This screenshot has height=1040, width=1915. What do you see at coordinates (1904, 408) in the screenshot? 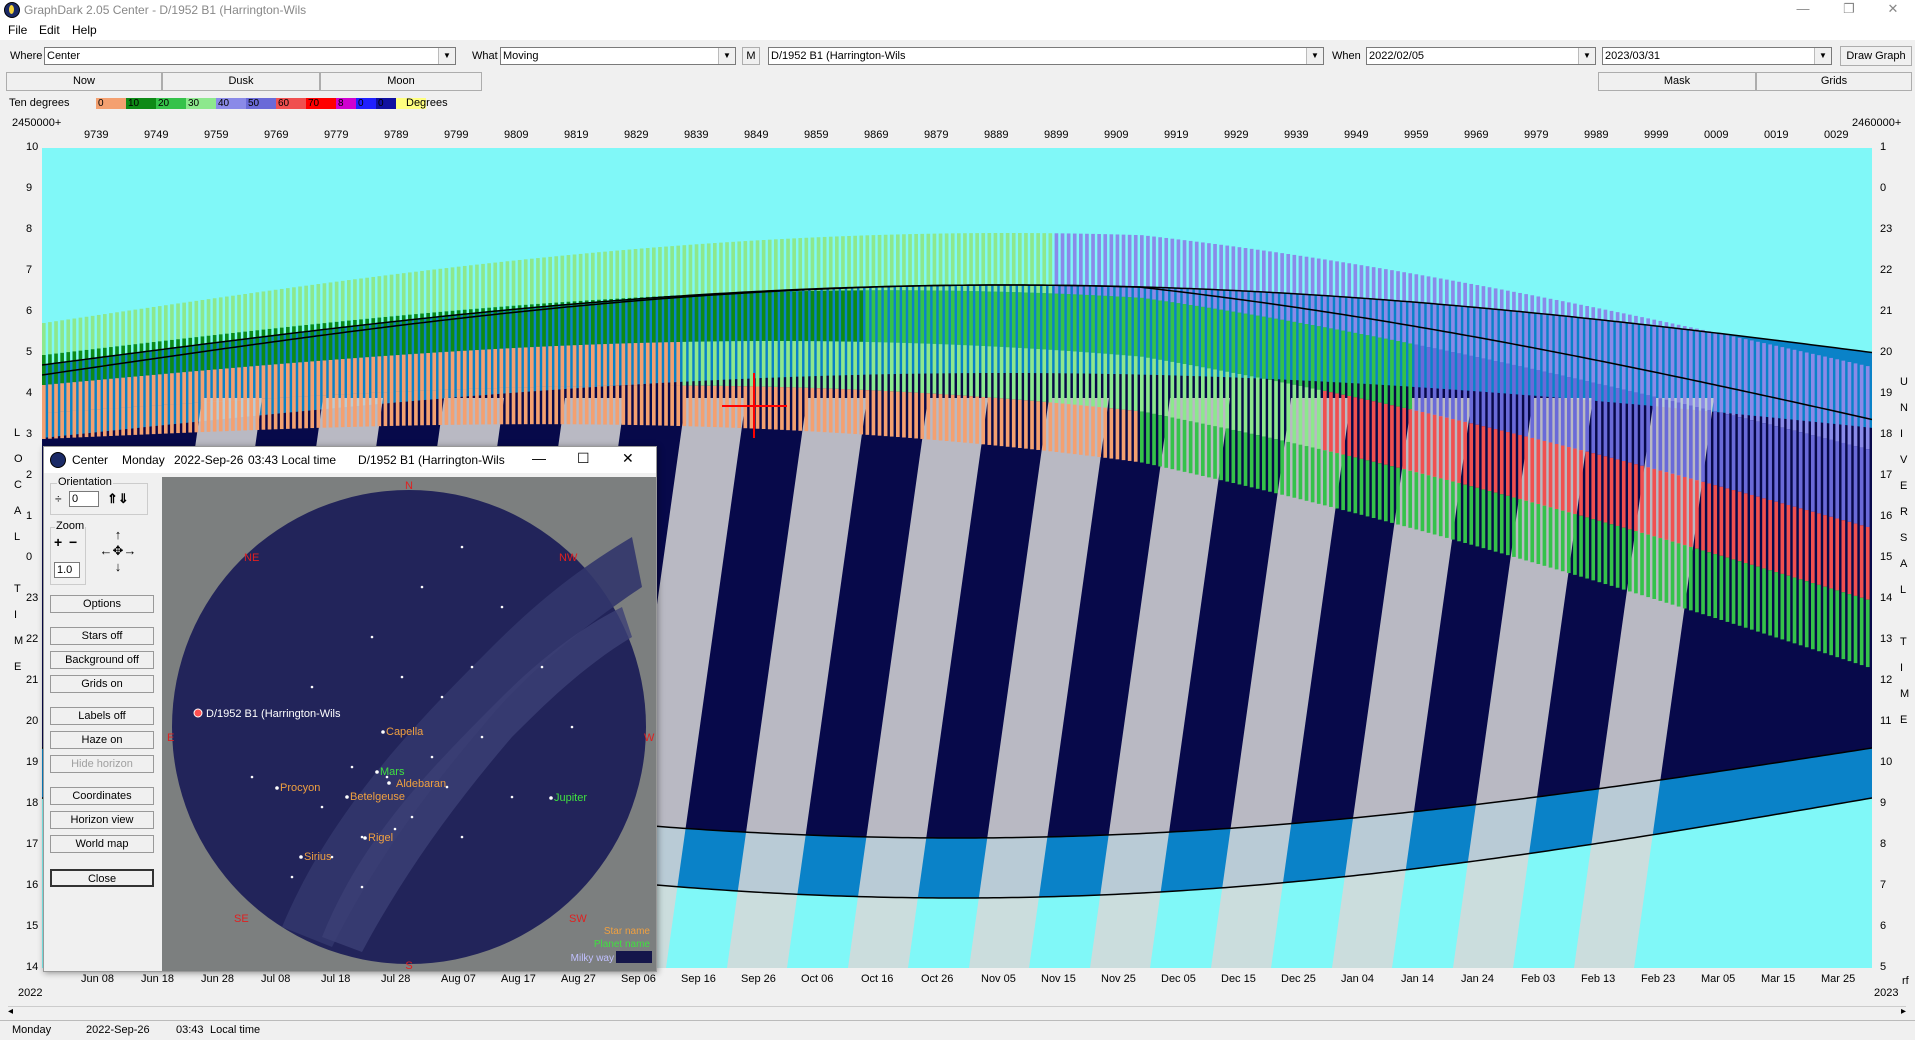
I see `universal-time-title-letter: N` at bounding box center [1904, 408].